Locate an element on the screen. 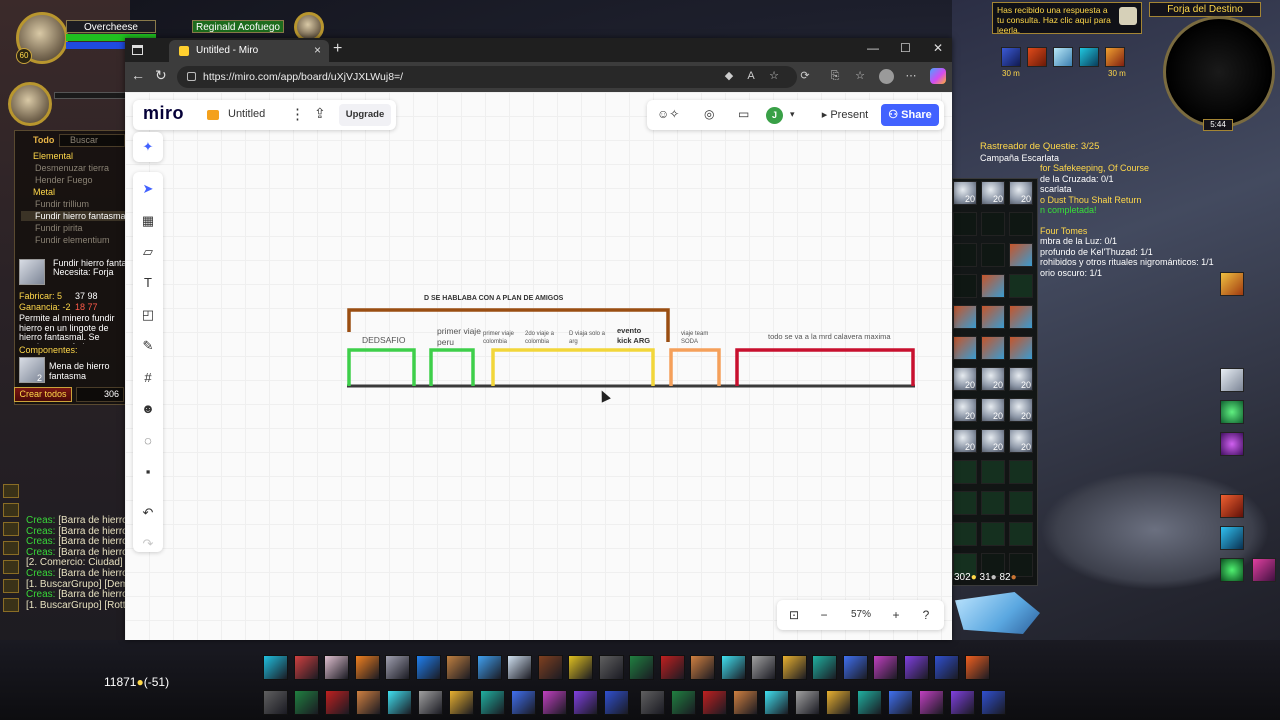 Image resolution: width=1280 pixels, height=720 pixels. ai-sparkle-icon: ✦ is located at coordinates (148, 147).